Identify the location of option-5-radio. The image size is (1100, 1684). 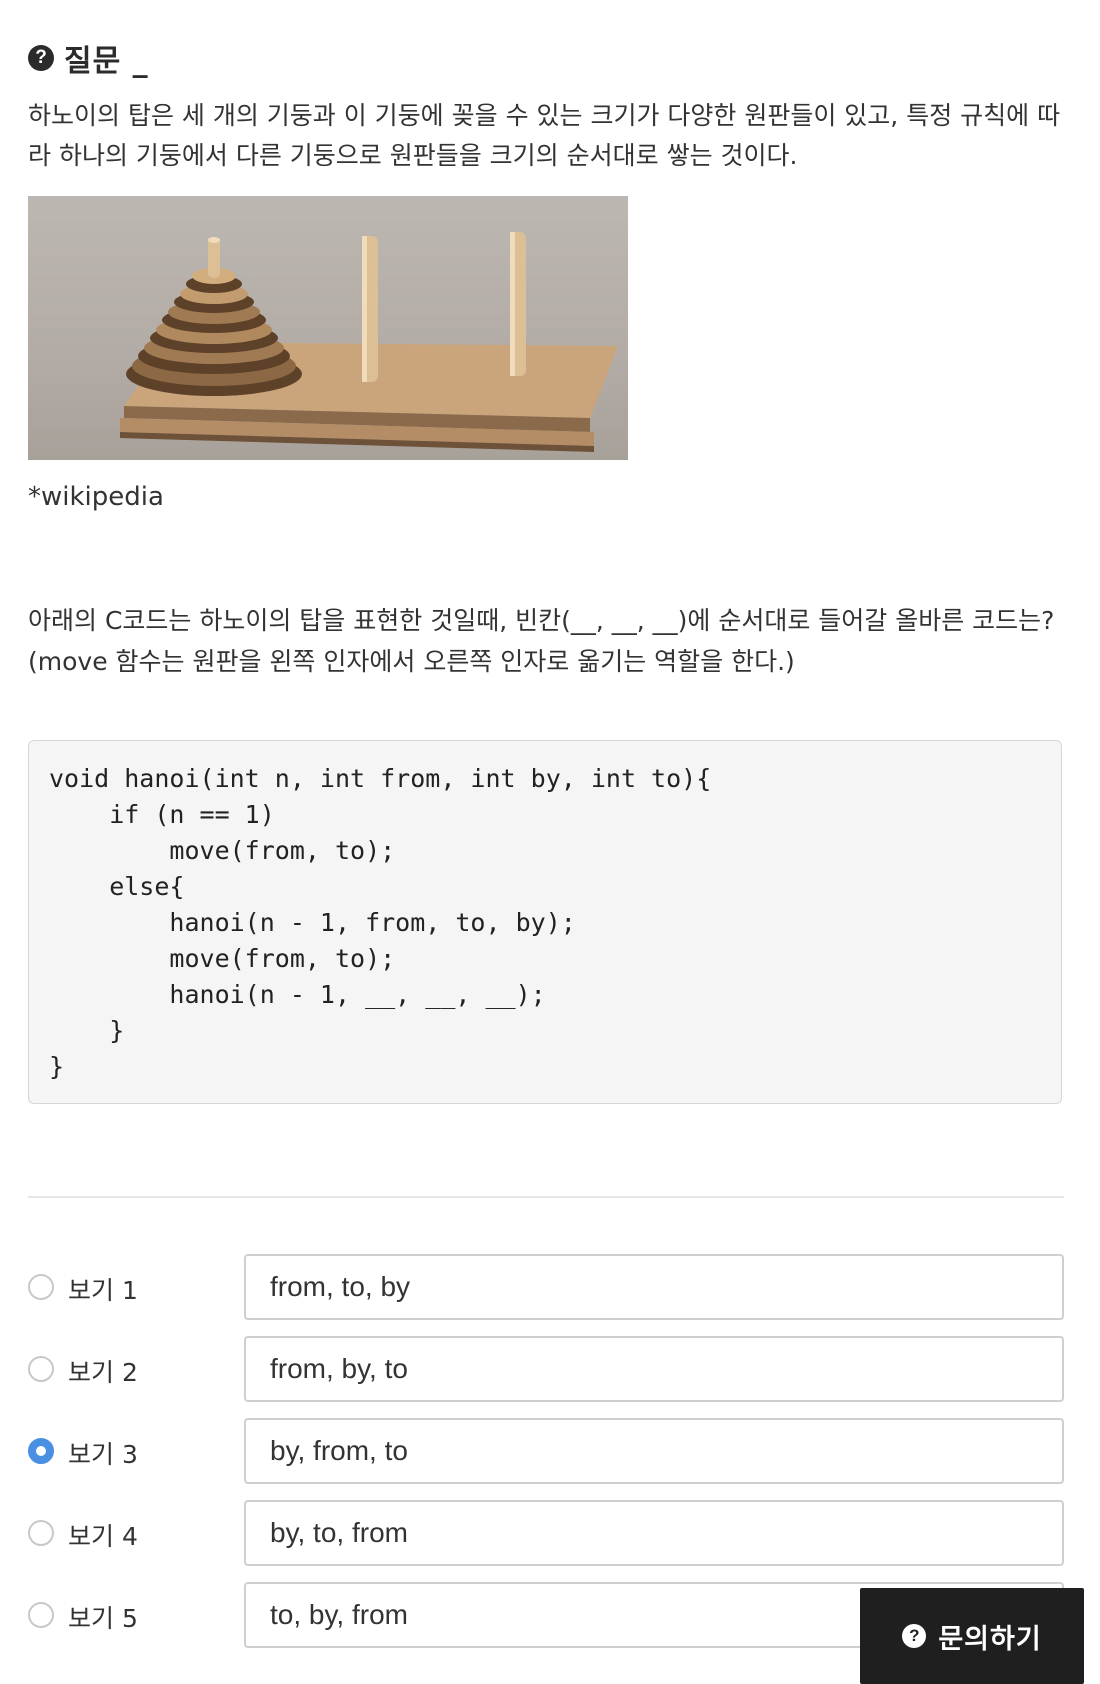
(41, 1615).